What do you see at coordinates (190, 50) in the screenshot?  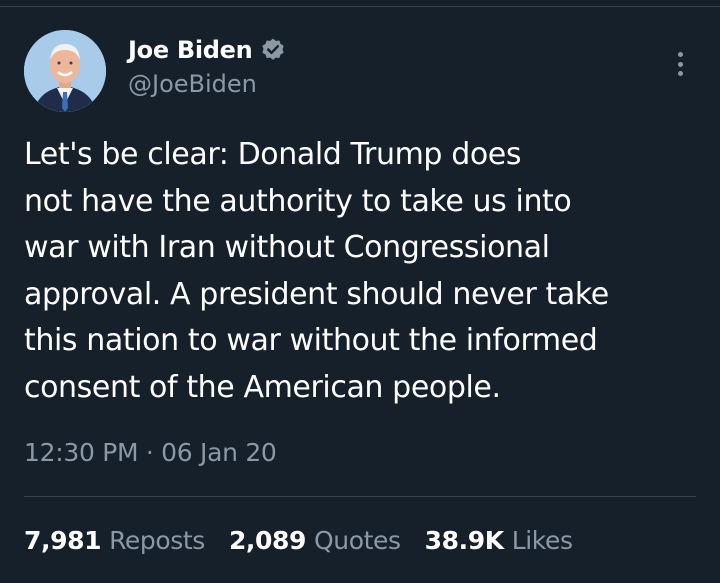 I see `display-name: Joe Biden` at bounding box center [190, 50].